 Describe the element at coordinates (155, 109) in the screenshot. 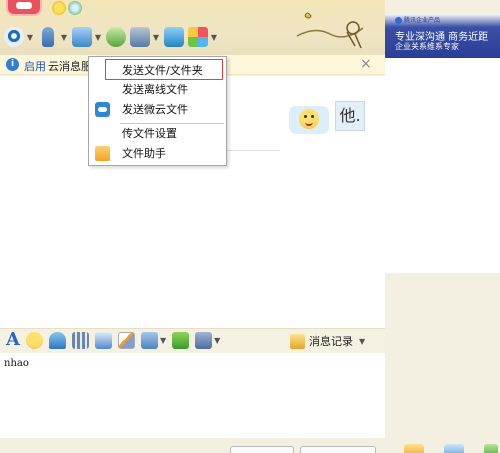

I see `menu-item-label: 发送微云文件` at that location.